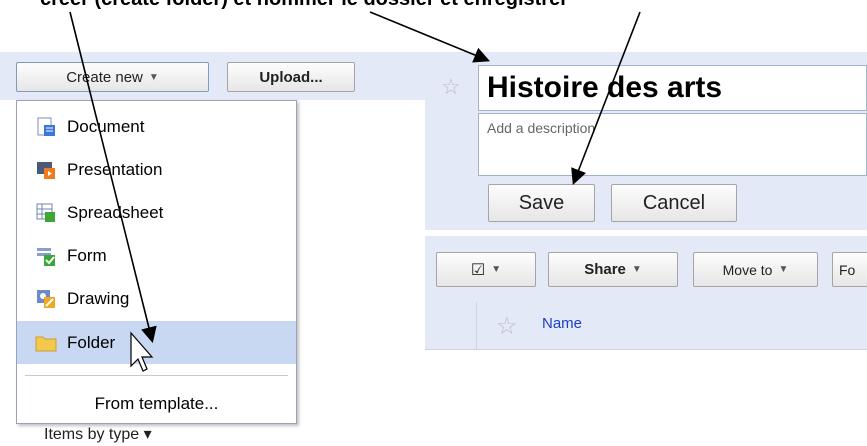  Describe the element at coordinates (156, 255) in the screenshot. I see `menu-item-form: Form` at that location.